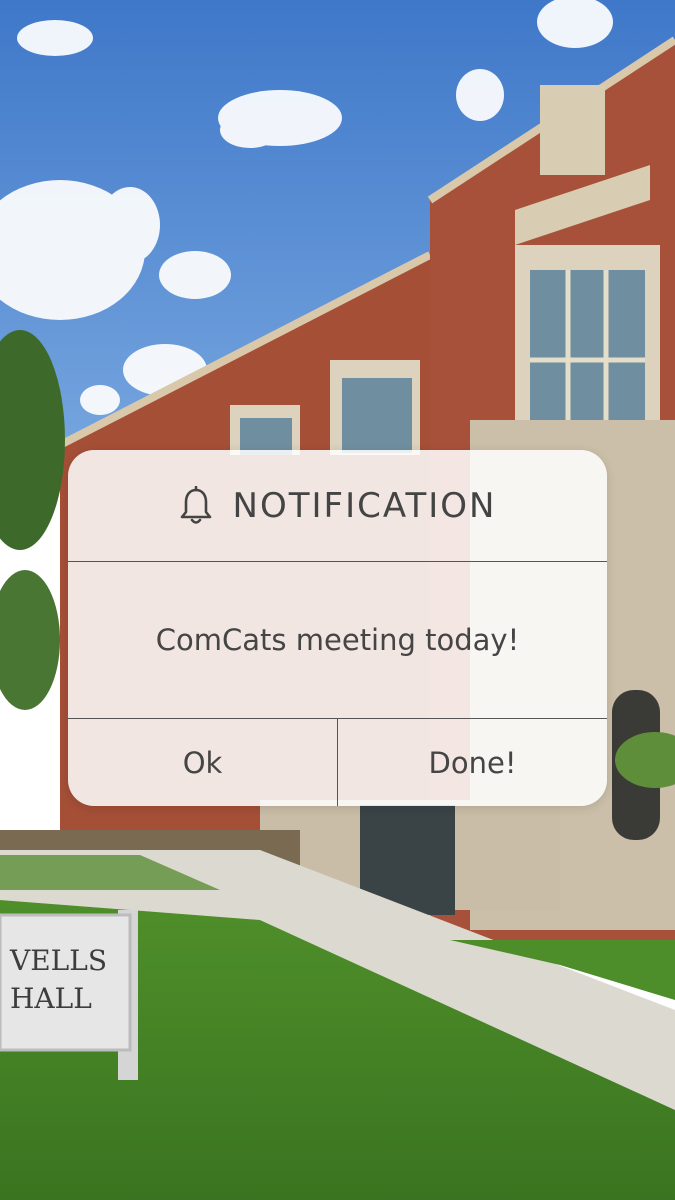 The width and height of the screenshot is (675, 1200). I want to click on dialog-body: ComCats meeting today!, so click(337, 640).